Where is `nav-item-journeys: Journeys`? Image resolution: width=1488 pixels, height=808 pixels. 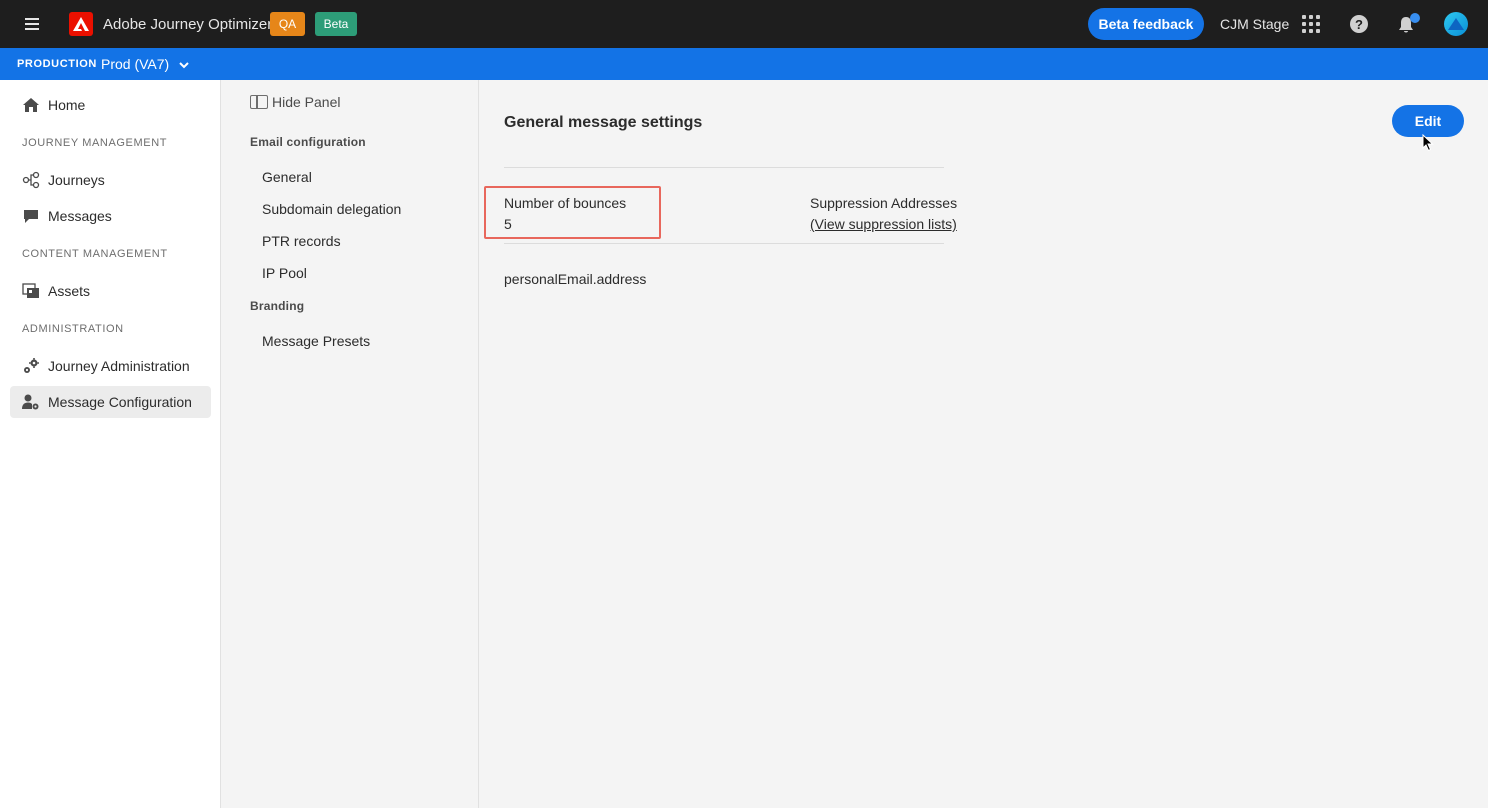
nav-item-journeys: Journeys is located at coordinates (110, 180).